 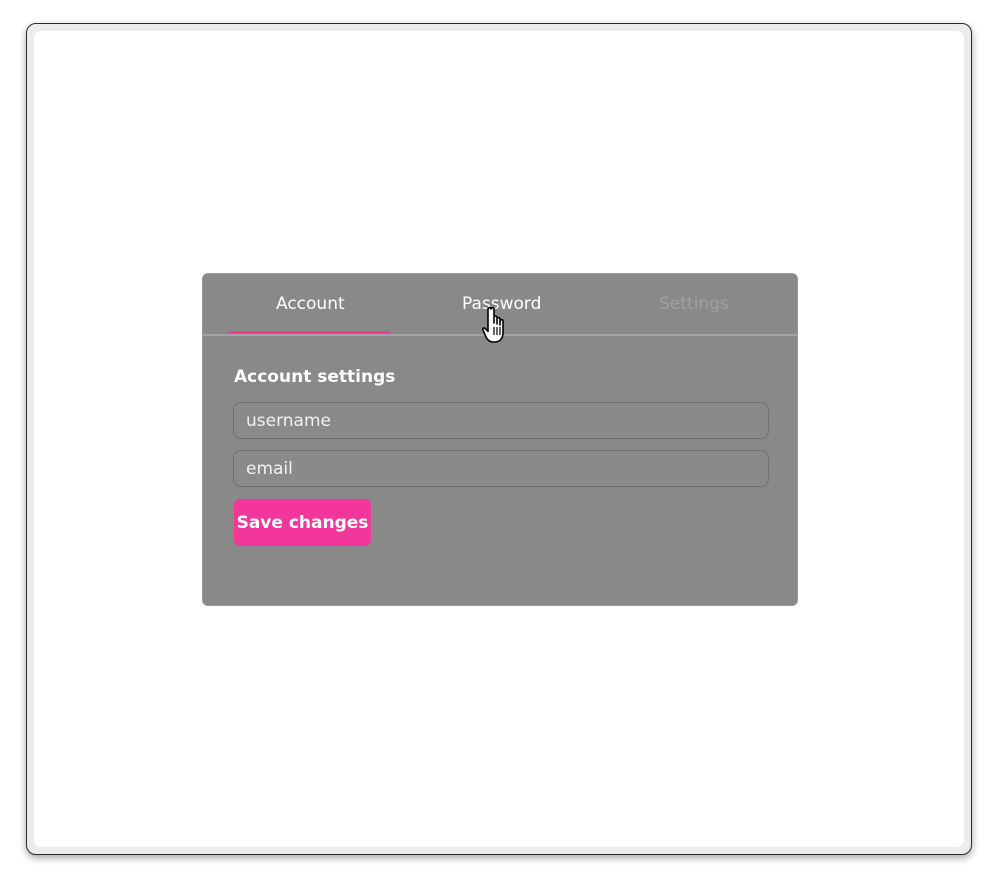 I want to click on username-input, so click(x=501, y=420).